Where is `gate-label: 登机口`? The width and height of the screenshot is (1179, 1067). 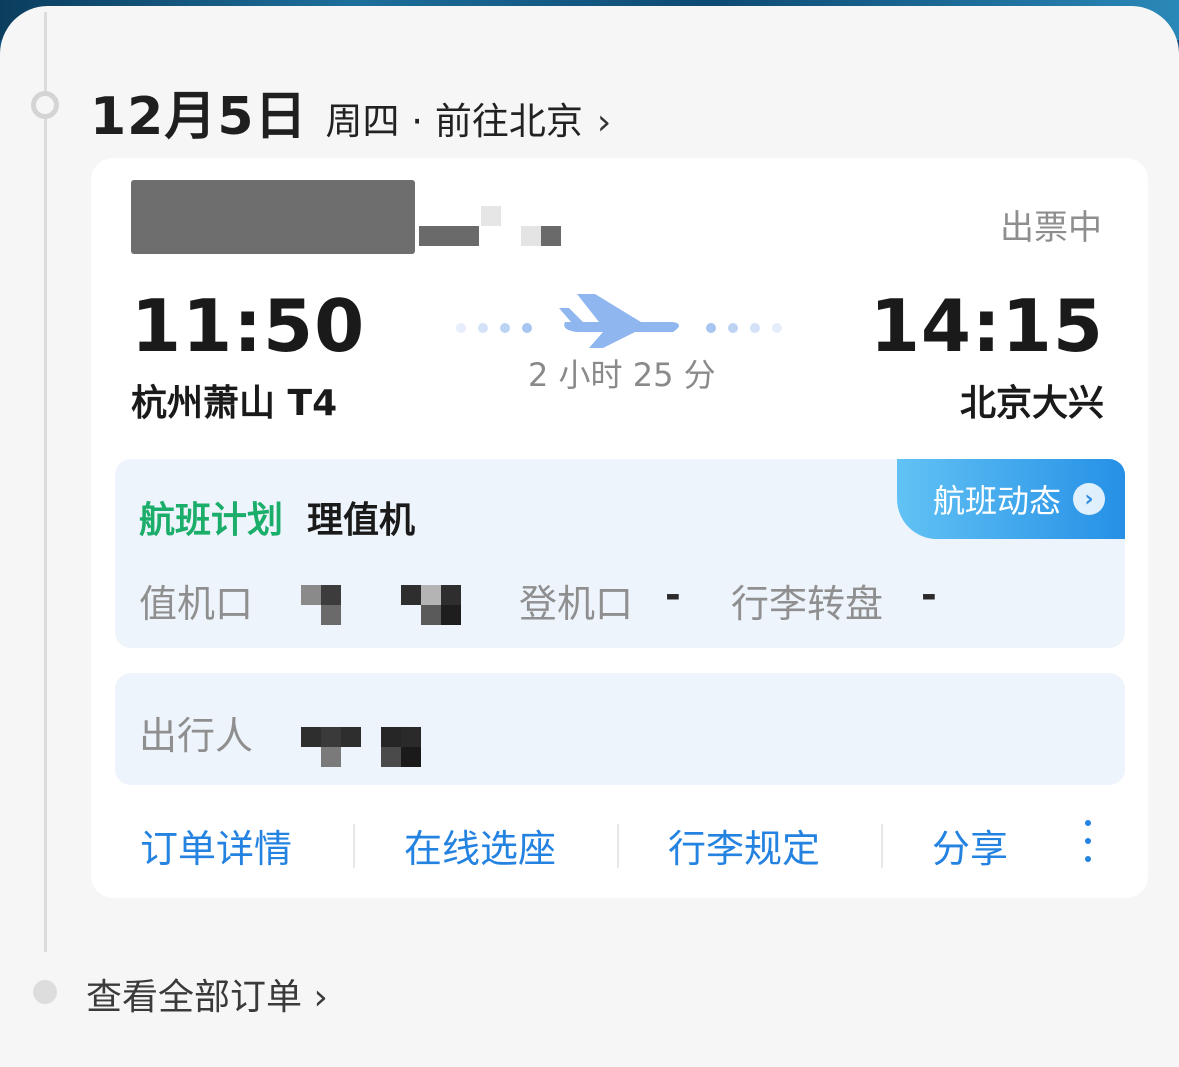
gate-label: 登机口 is located at coordinates (576, 604).